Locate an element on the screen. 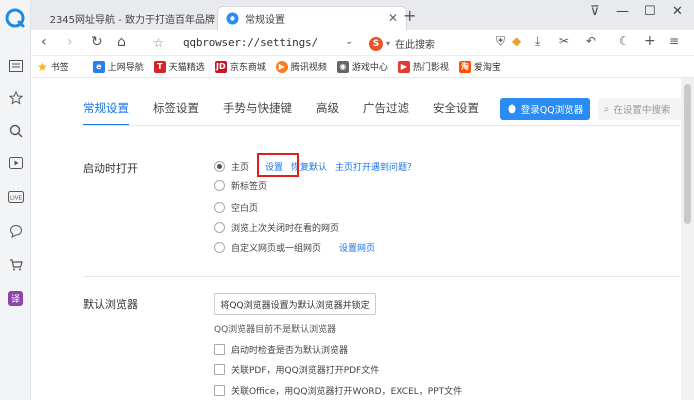 The width and height of the screenshot is (694, 400). bookmark-item: ▶ 热门影视 is located at coordinates (423, 66).